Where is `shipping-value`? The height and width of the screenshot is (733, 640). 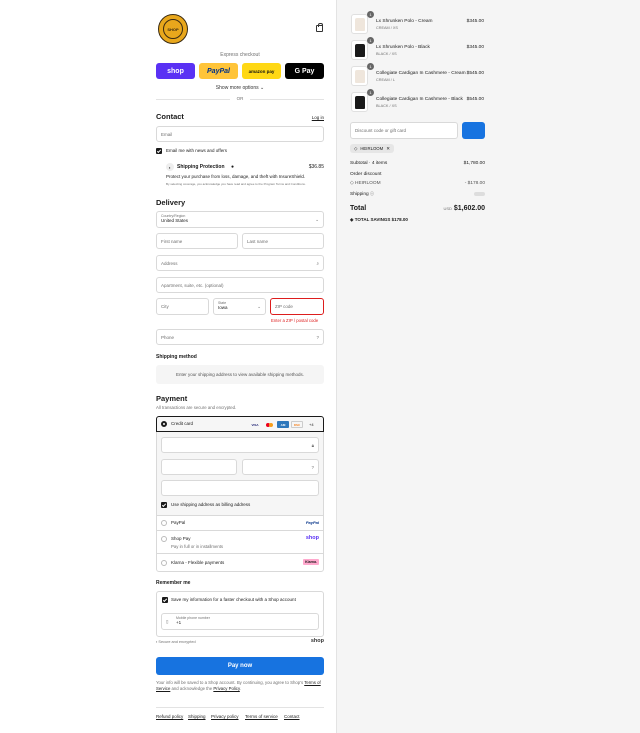 shipping-value is located at coordinates (479, 194).